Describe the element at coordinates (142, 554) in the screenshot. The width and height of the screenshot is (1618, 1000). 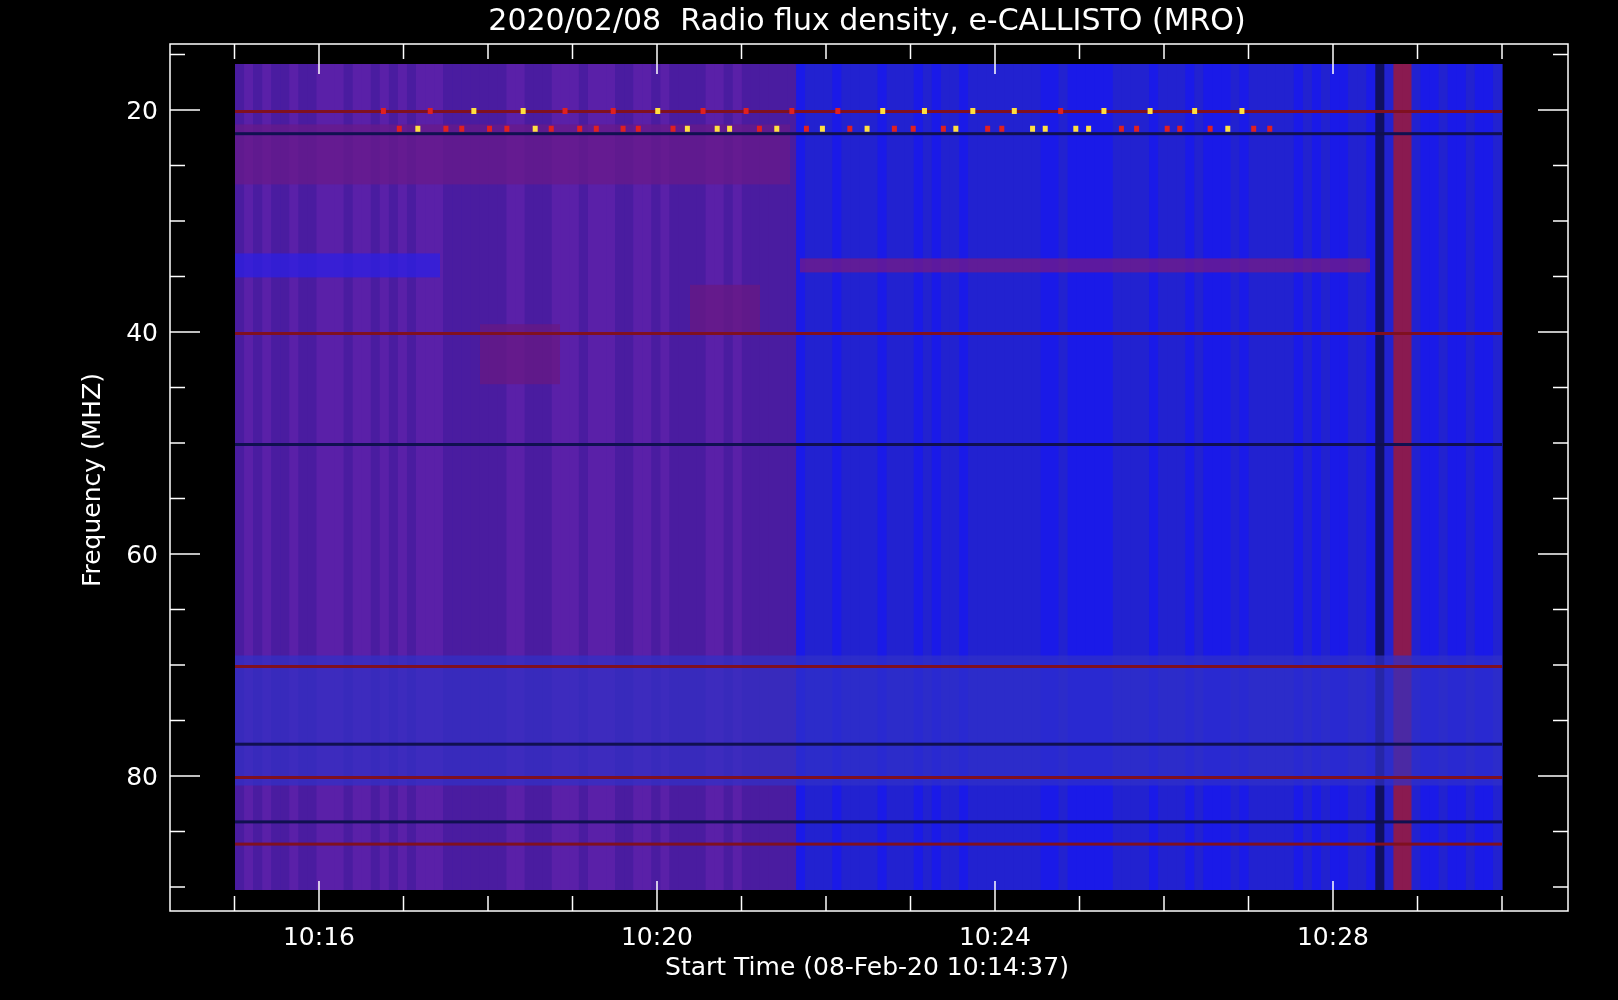
I see `axis-tick-label: 60` at that location.